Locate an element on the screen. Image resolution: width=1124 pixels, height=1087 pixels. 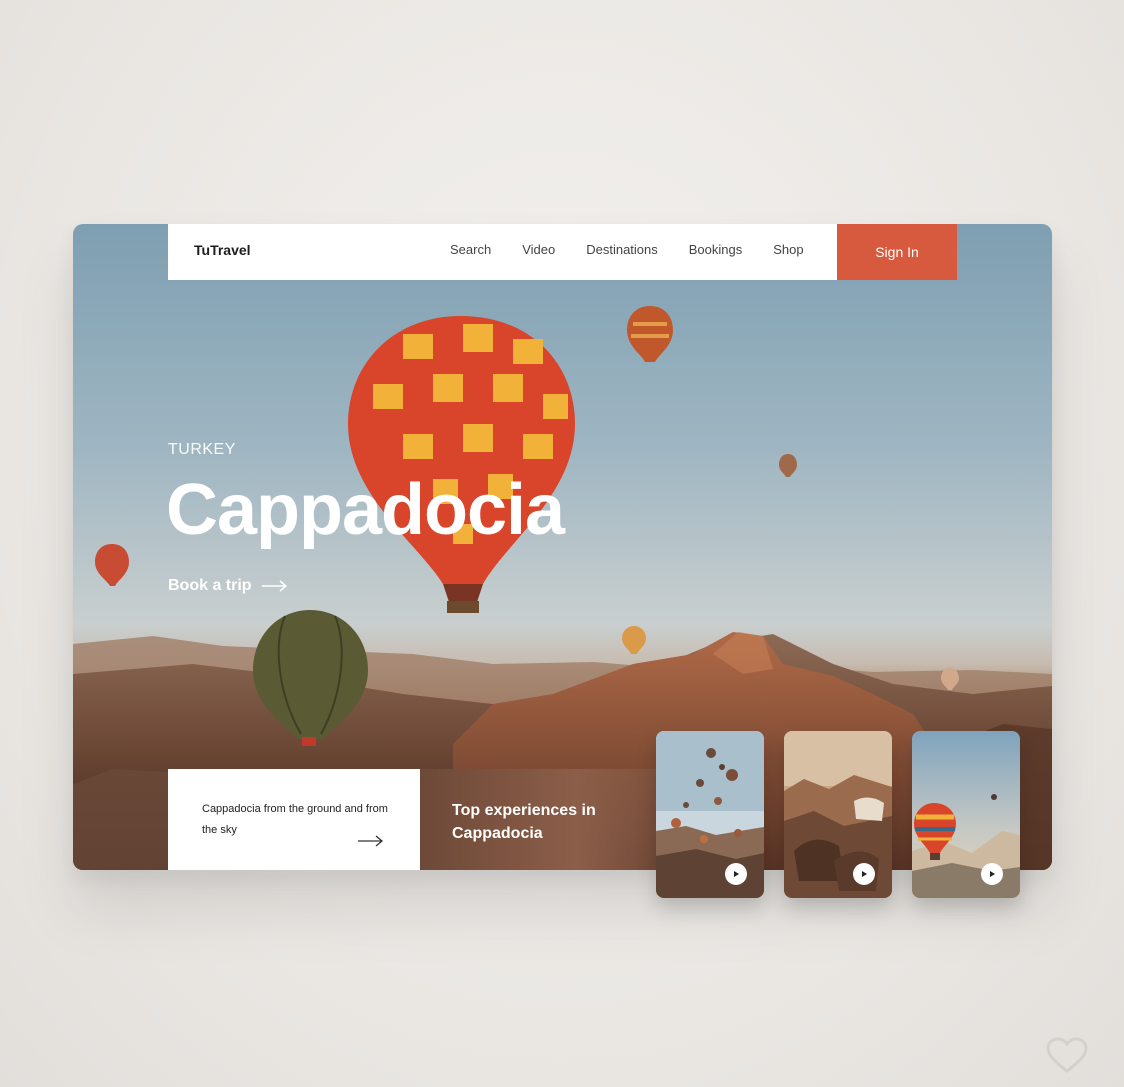
video-thumbnail-balloons is located at coordinates (710, 814).